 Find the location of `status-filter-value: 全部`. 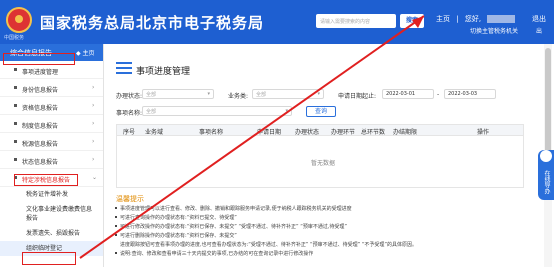

status-filter-value: 全部 is located at coordinates (151, 95).